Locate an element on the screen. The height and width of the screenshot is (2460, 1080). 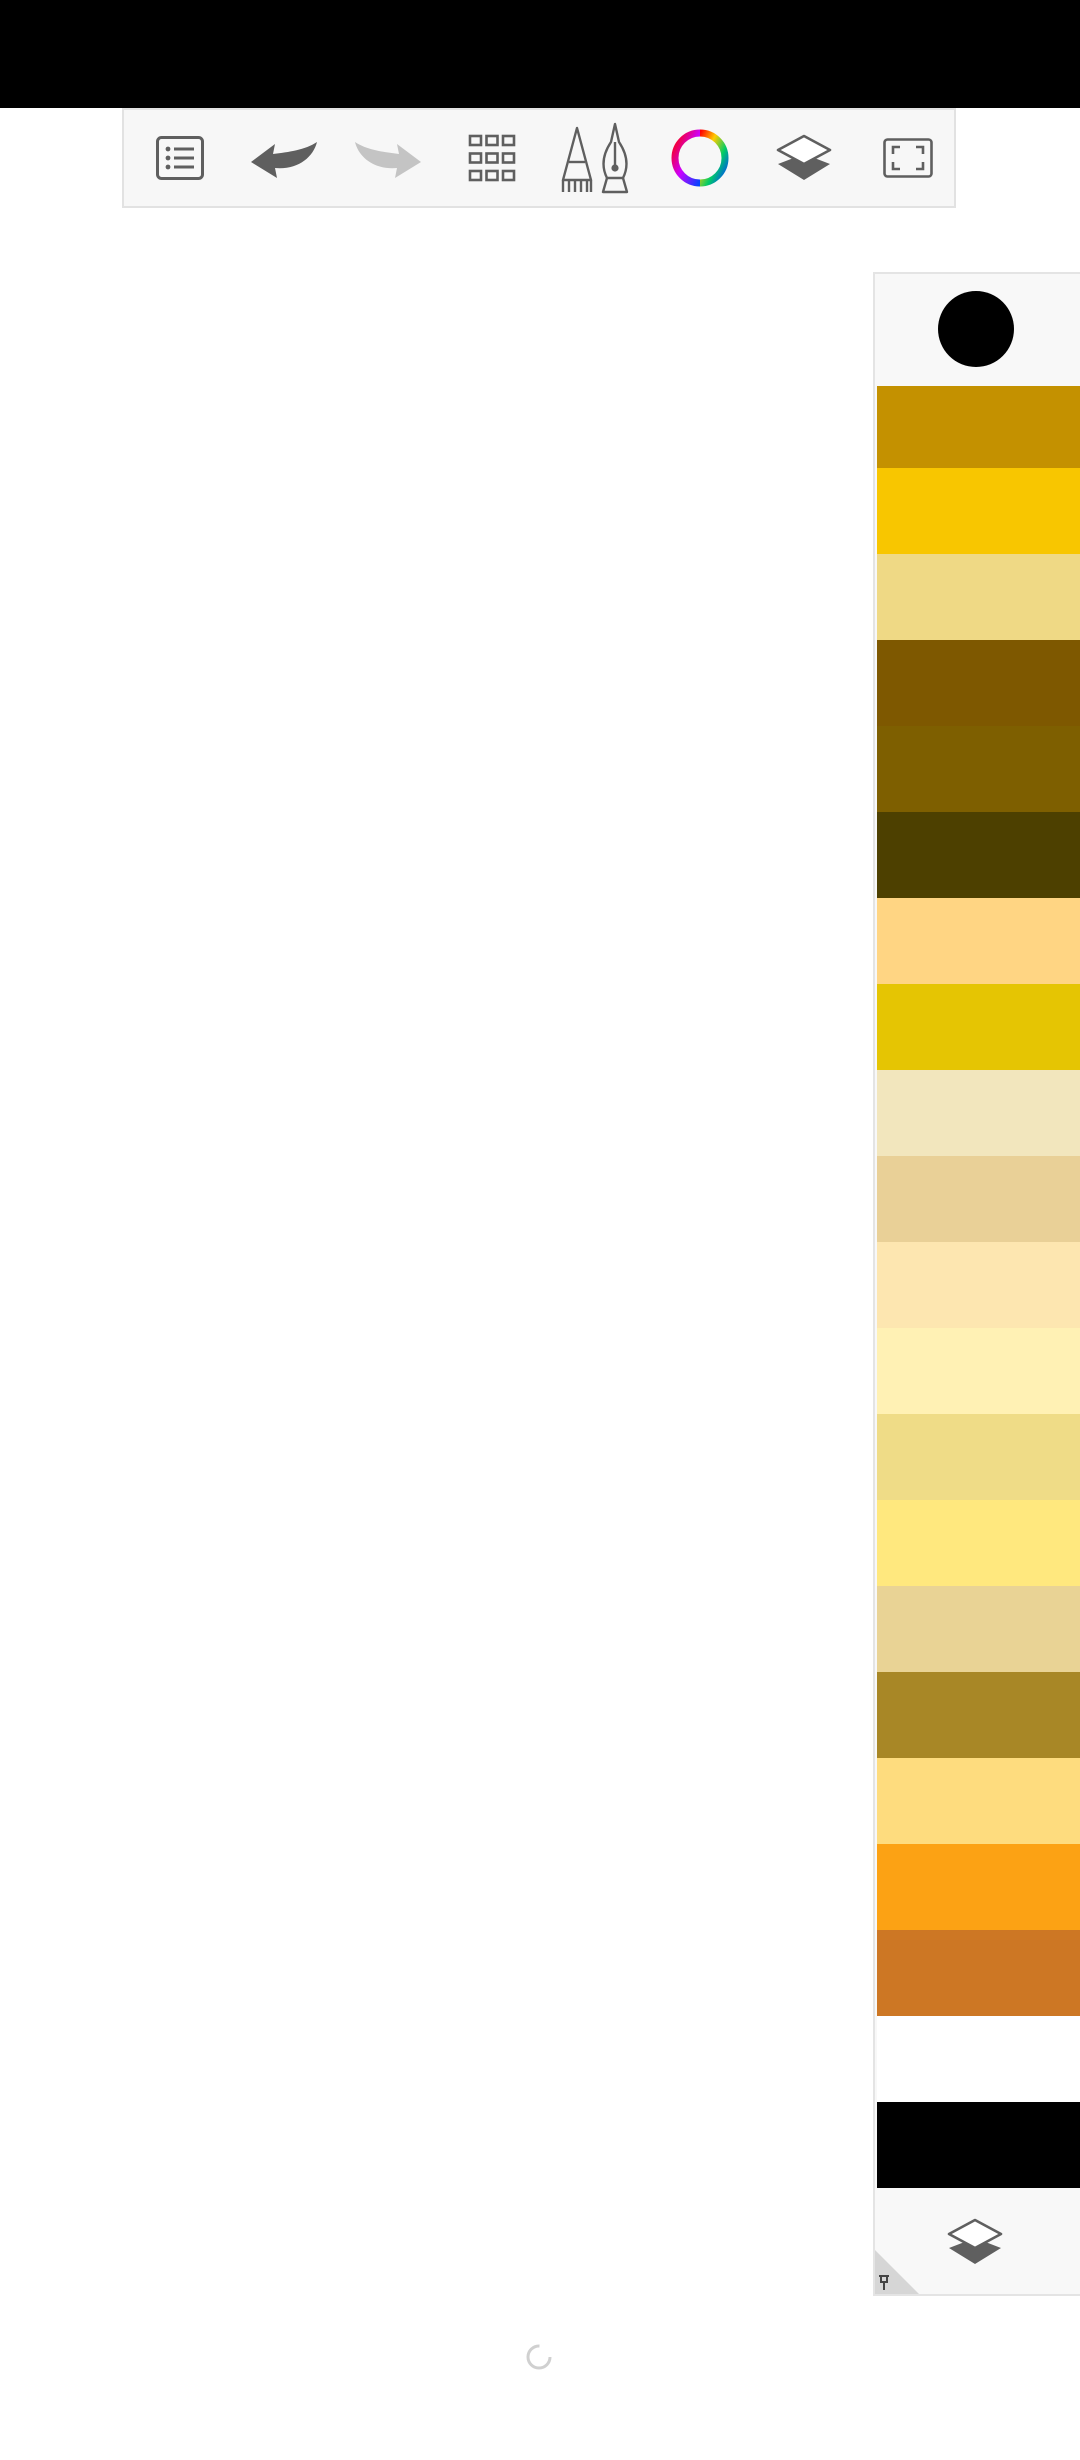
current-color-preview is located at coordinates (977, 330).